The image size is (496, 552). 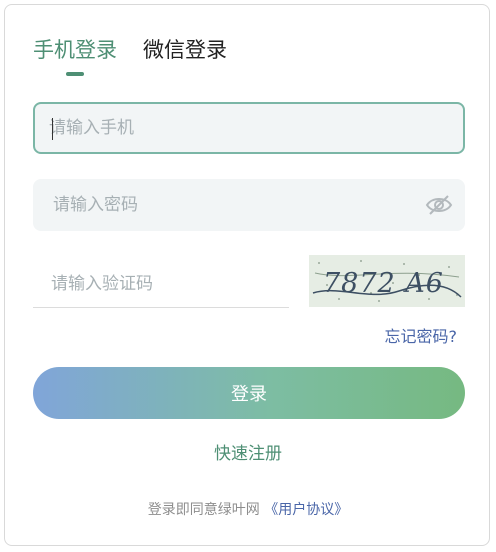 What do you see at coordinates (306, 510) in the screenshot?
I see `user-agreement-link: 《用户协议》` at bounding box center [306, 510].